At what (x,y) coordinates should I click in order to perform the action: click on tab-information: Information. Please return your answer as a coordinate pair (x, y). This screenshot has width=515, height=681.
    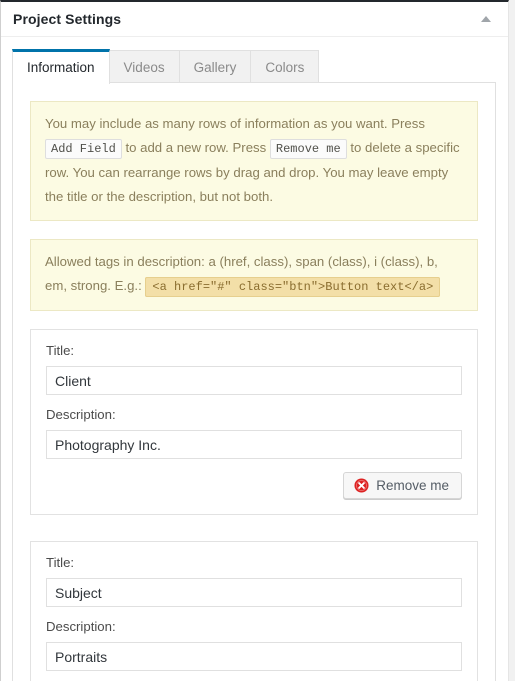
    Looking at the image, I should click on (61, 66).